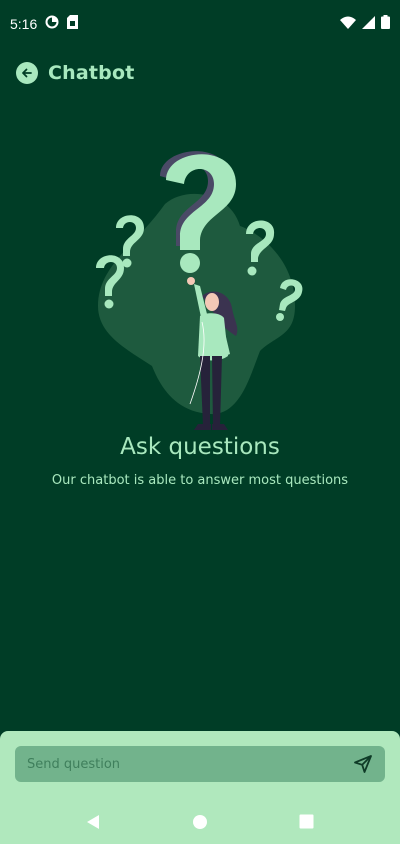 This screenshot has width=400, height=844. I want to click on app-header: Chatbot, so click(75, 73).